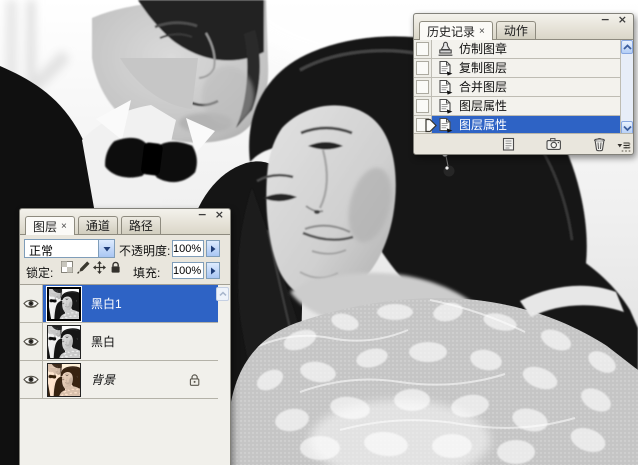 This screenshot has height=465, width=638. I want to click on clone-stamp-icon, so click(445, 48).